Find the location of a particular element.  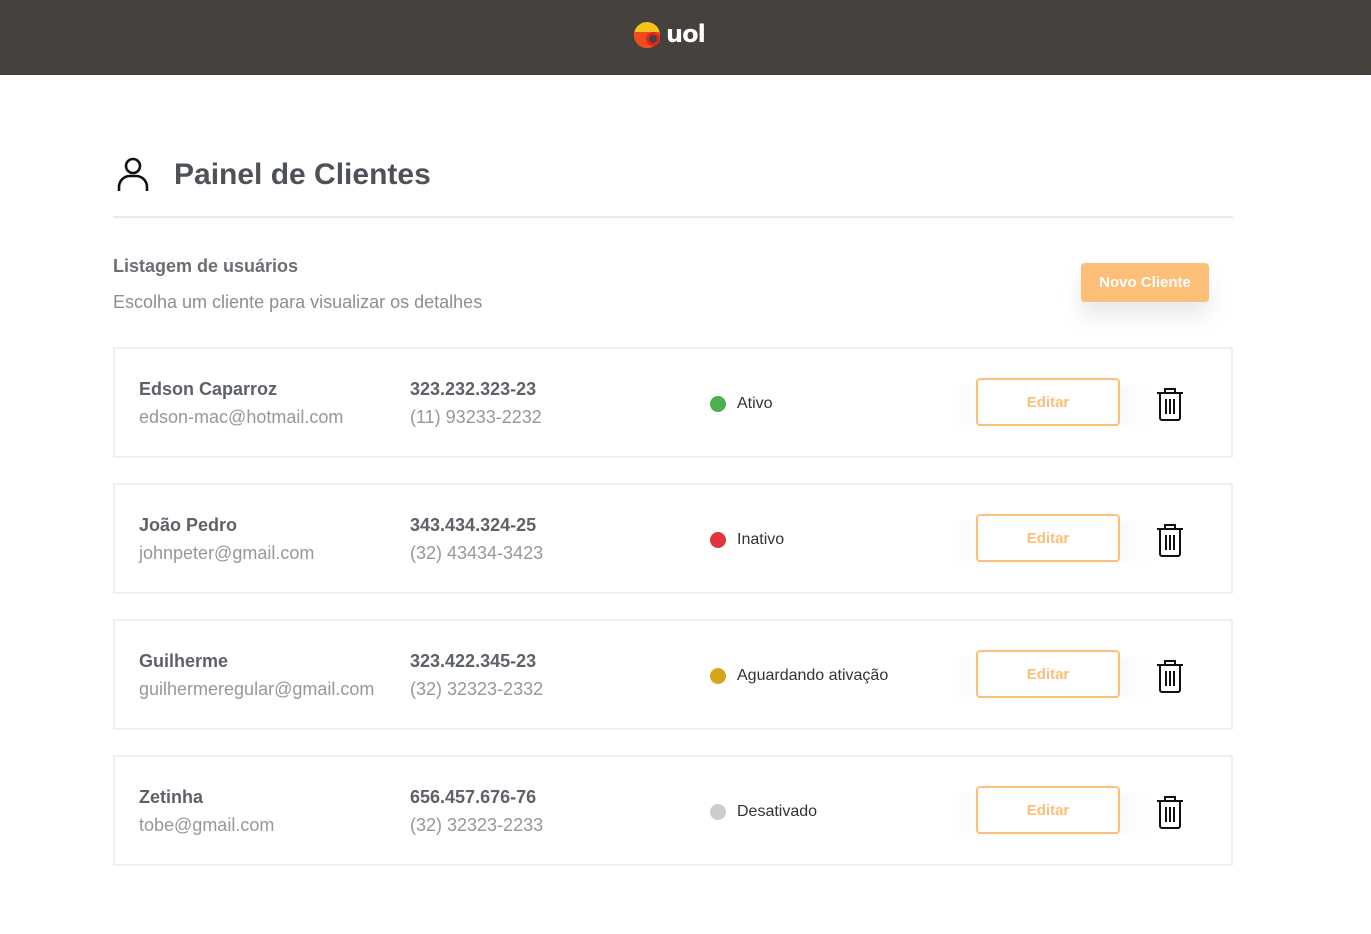

client-phone: (32) 32323-2332 is located at coordinates (477, 689).